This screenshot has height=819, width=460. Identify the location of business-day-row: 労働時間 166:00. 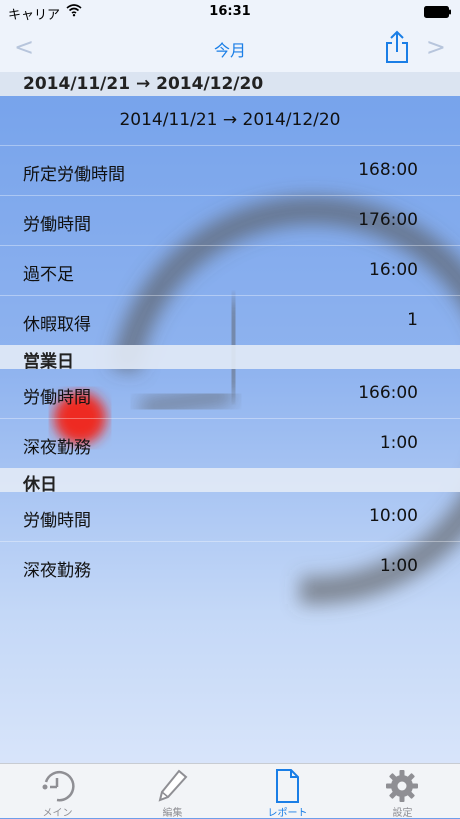
(230, 394).